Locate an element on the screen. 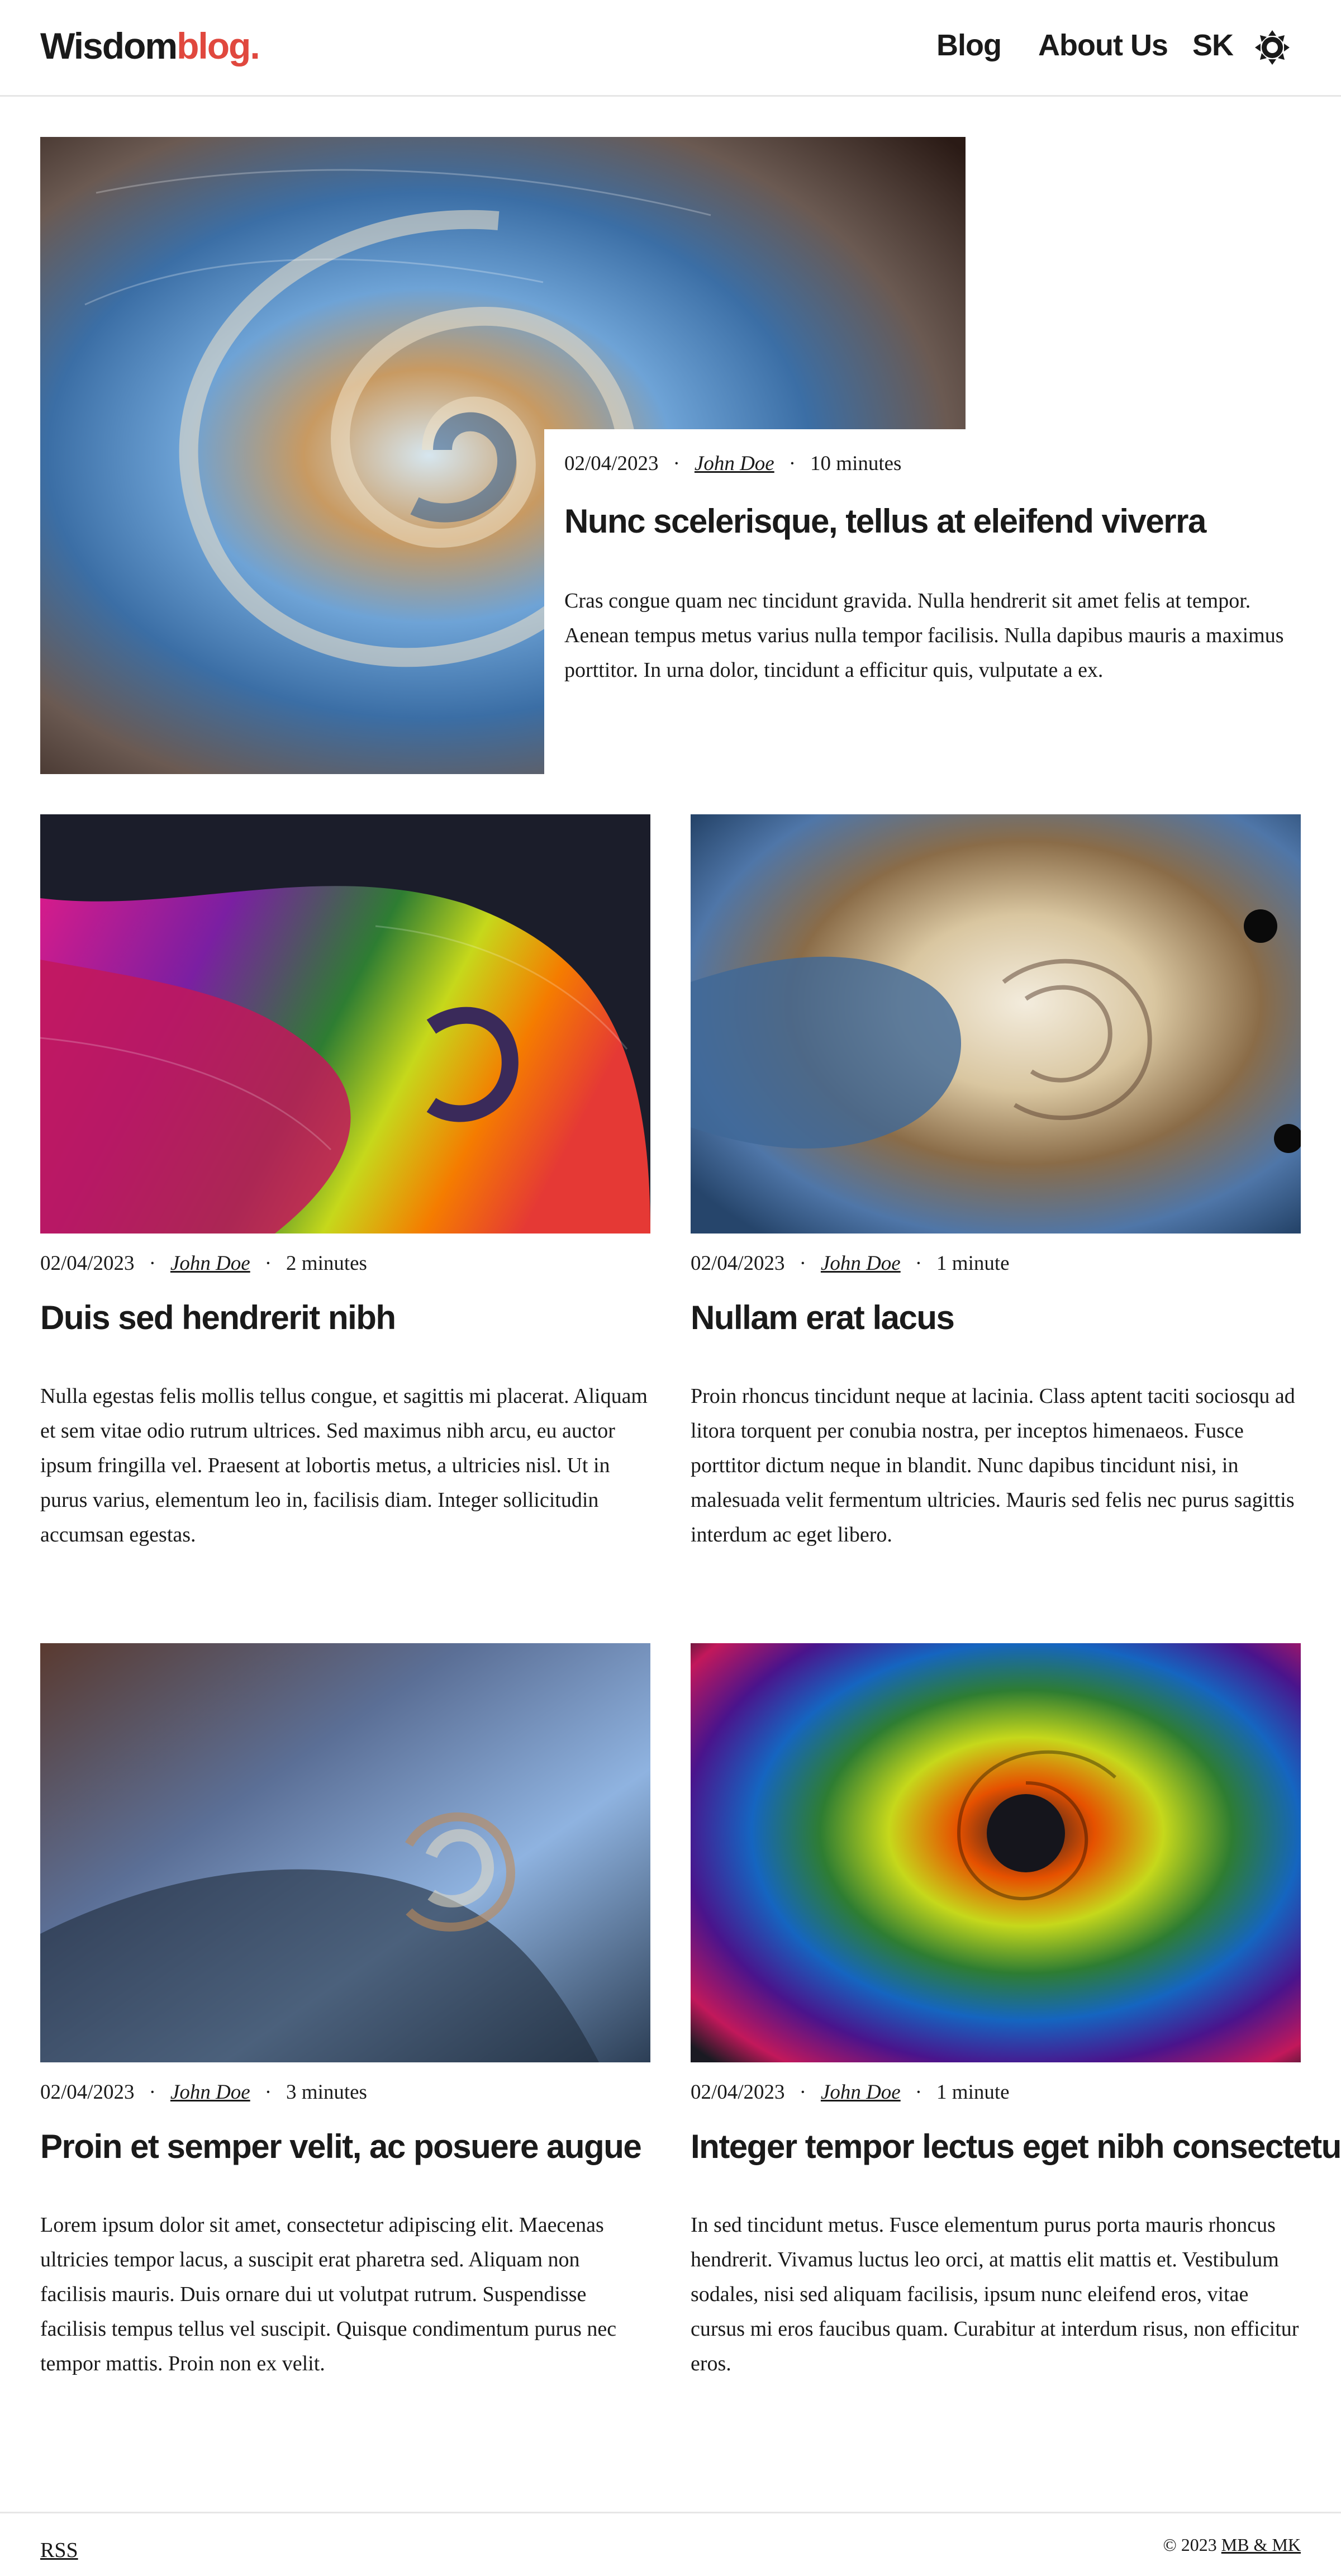 The image size is (1341, 2576). post-title-link: Nullam erat lacus is located at coordinates (823, 1317).